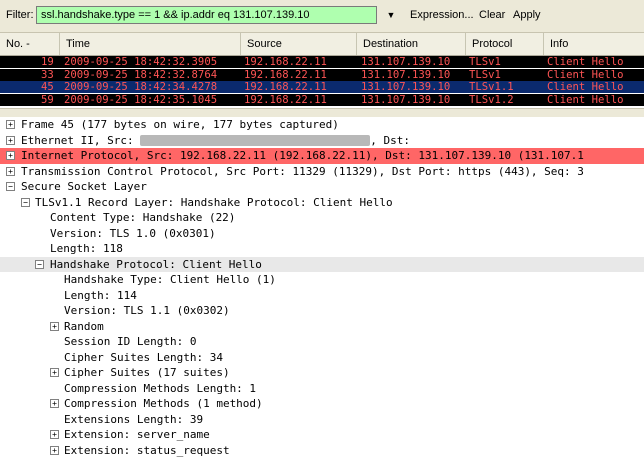 The height and width of the screenshot is (463, 644). I want to click on tree-item-compression-length: Compression Methods Length: 1, so click(322, 389).